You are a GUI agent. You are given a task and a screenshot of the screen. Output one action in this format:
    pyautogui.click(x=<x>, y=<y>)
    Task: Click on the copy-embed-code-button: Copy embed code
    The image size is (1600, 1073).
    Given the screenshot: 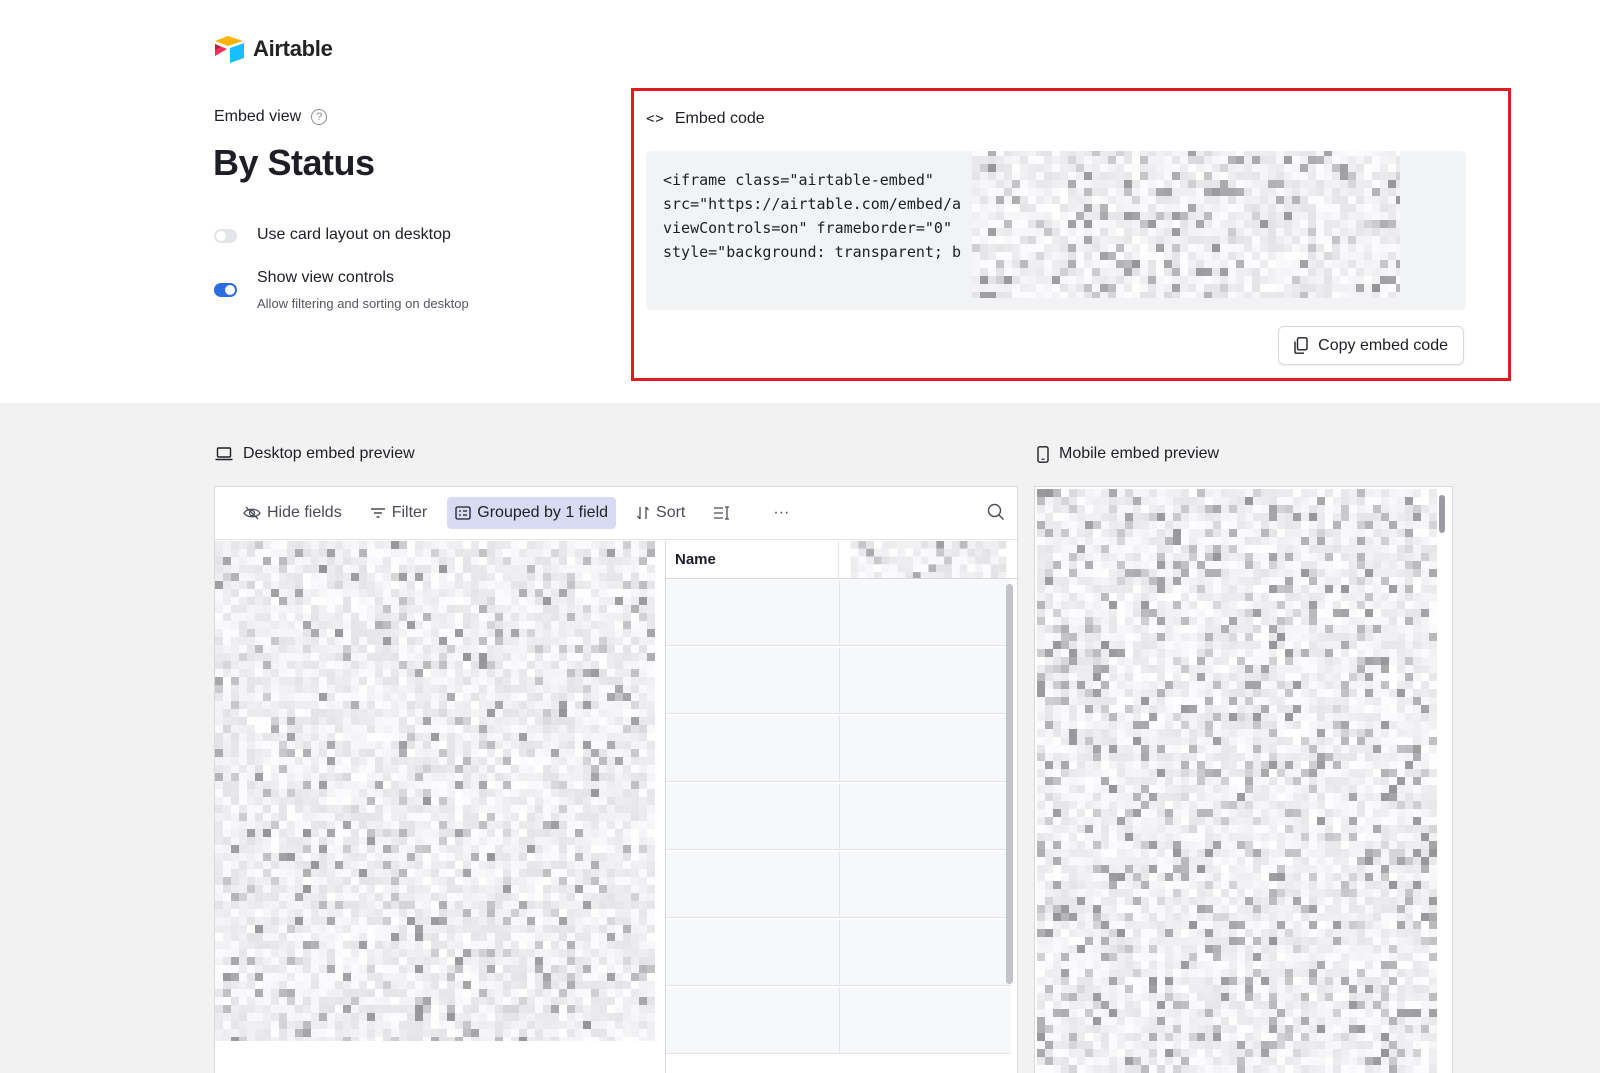 What is the action you would take?
    pyautogui.click(x=1371, y=345)
    